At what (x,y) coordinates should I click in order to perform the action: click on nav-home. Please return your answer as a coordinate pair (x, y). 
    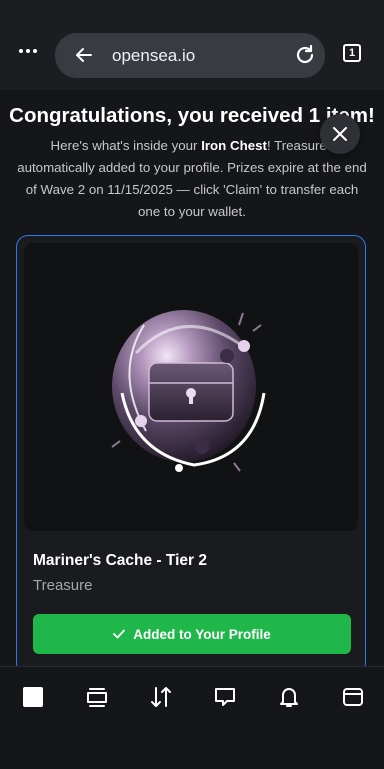
    Looking at the image, I should click on (33, 697).